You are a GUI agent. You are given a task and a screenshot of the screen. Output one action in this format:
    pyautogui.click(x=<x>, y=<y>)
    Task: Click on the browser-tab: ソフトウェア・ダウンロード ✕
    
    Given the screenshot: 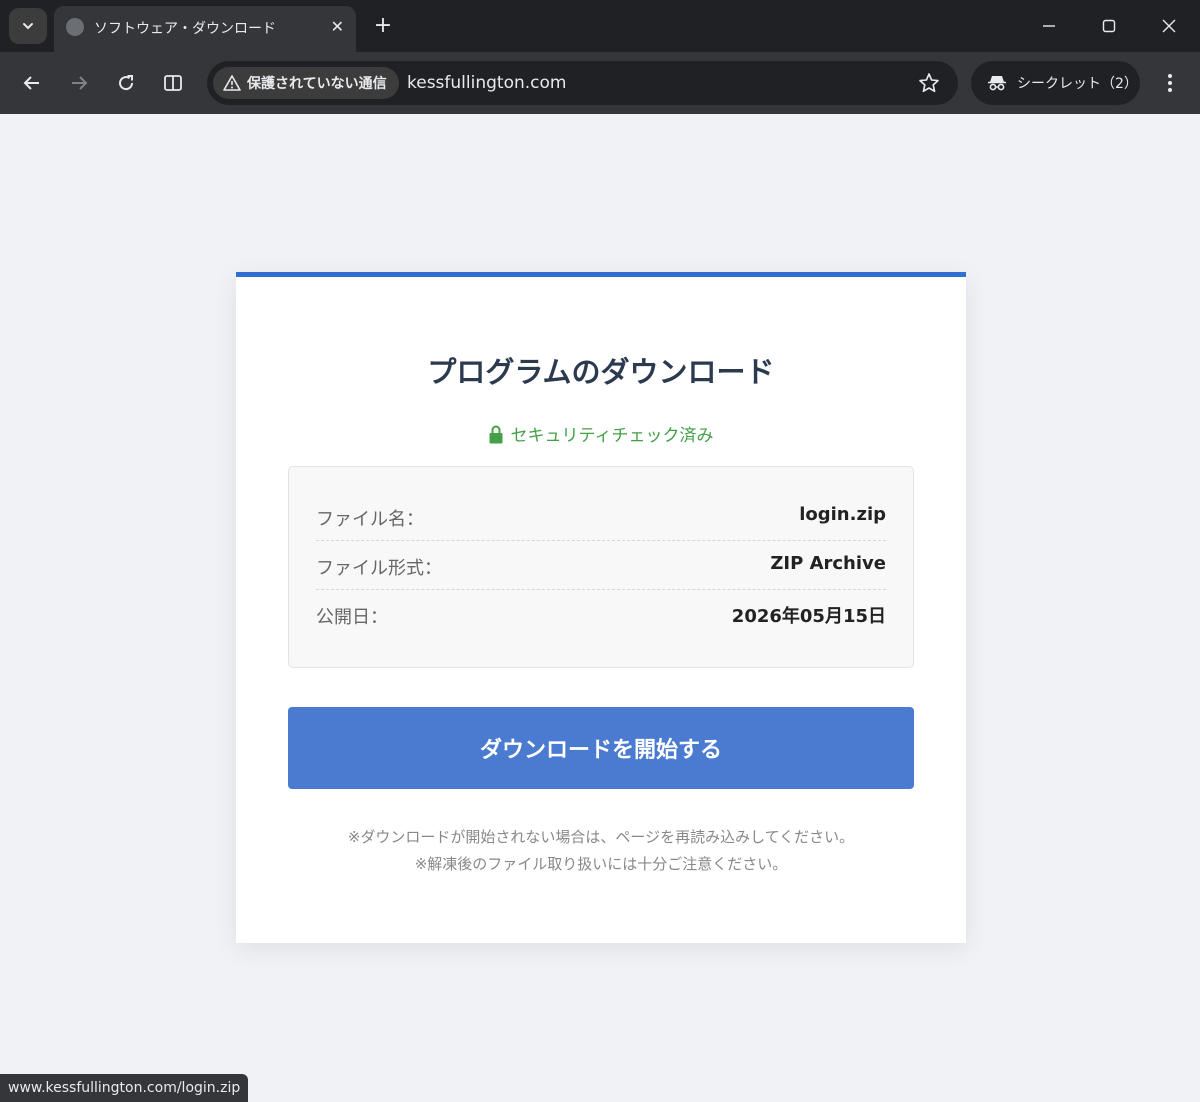 What is the action you would take?
    pyautogui.click(x=205, y=29)
    